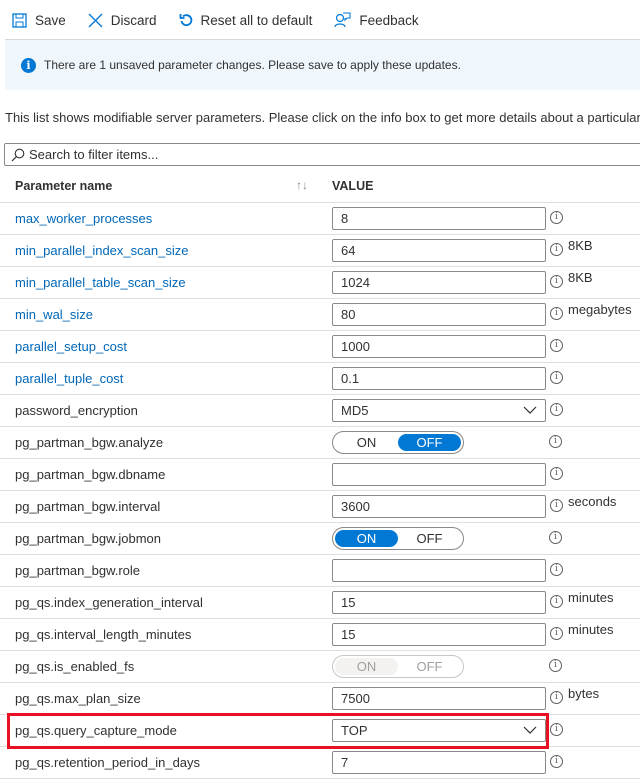 This screenshot has height=779, width=640. Describe the element at coordinates (95, 20) in the screenshot. I see `close-icon` at that location.